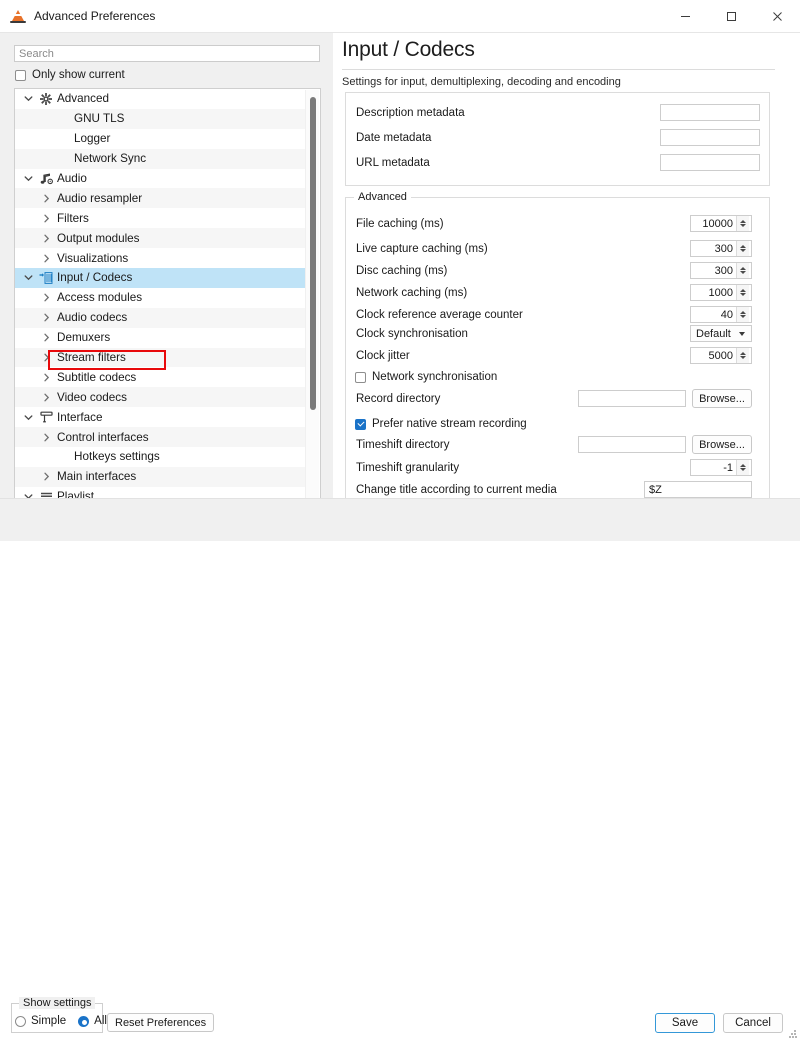 This screenshot has height=1038, width=800. I want to click on sidebar-item-label: Main interfaces, so click(97, 477).